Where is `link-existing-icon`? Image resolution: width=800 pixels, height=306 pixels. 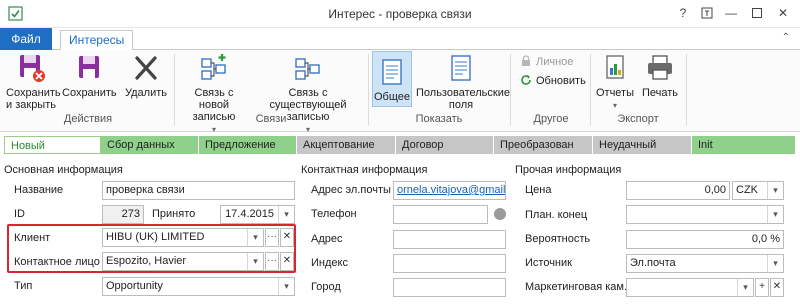 link-existing-icon is located at coordinates (307, 69).